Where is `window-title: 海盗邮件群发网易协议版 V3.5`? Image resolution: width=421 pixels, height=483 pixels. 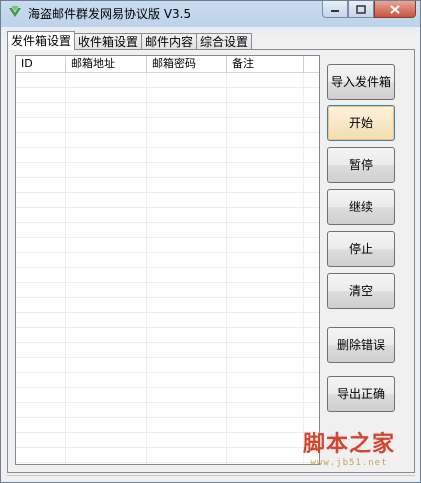
window-title: 海盗邮件群发网易协议版 V3.5 is located at coordinates (110, 14).